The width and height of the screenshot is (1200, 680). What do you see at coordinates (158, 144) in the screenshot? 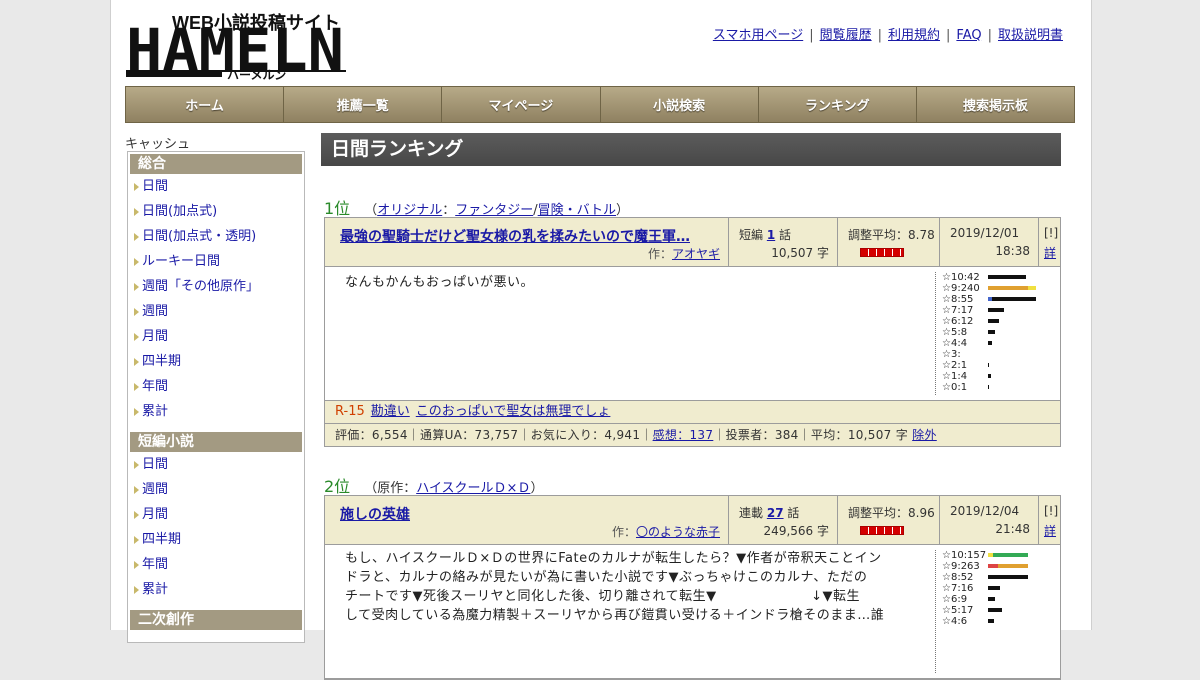
I see `sidebar-caption: キャッシュ` at bounding box center [158, 144].